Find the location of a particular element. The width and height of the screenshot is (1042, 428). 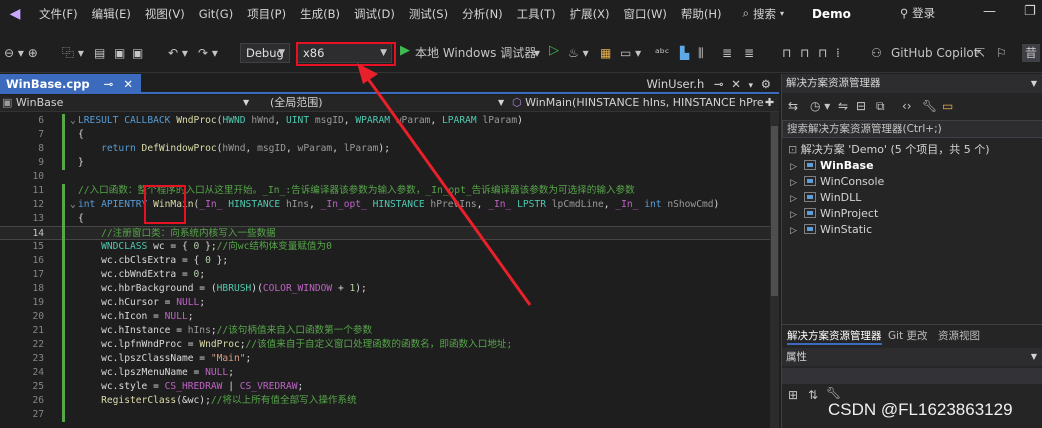

share-icon: ⇱ is located at coordinates (980, 53).